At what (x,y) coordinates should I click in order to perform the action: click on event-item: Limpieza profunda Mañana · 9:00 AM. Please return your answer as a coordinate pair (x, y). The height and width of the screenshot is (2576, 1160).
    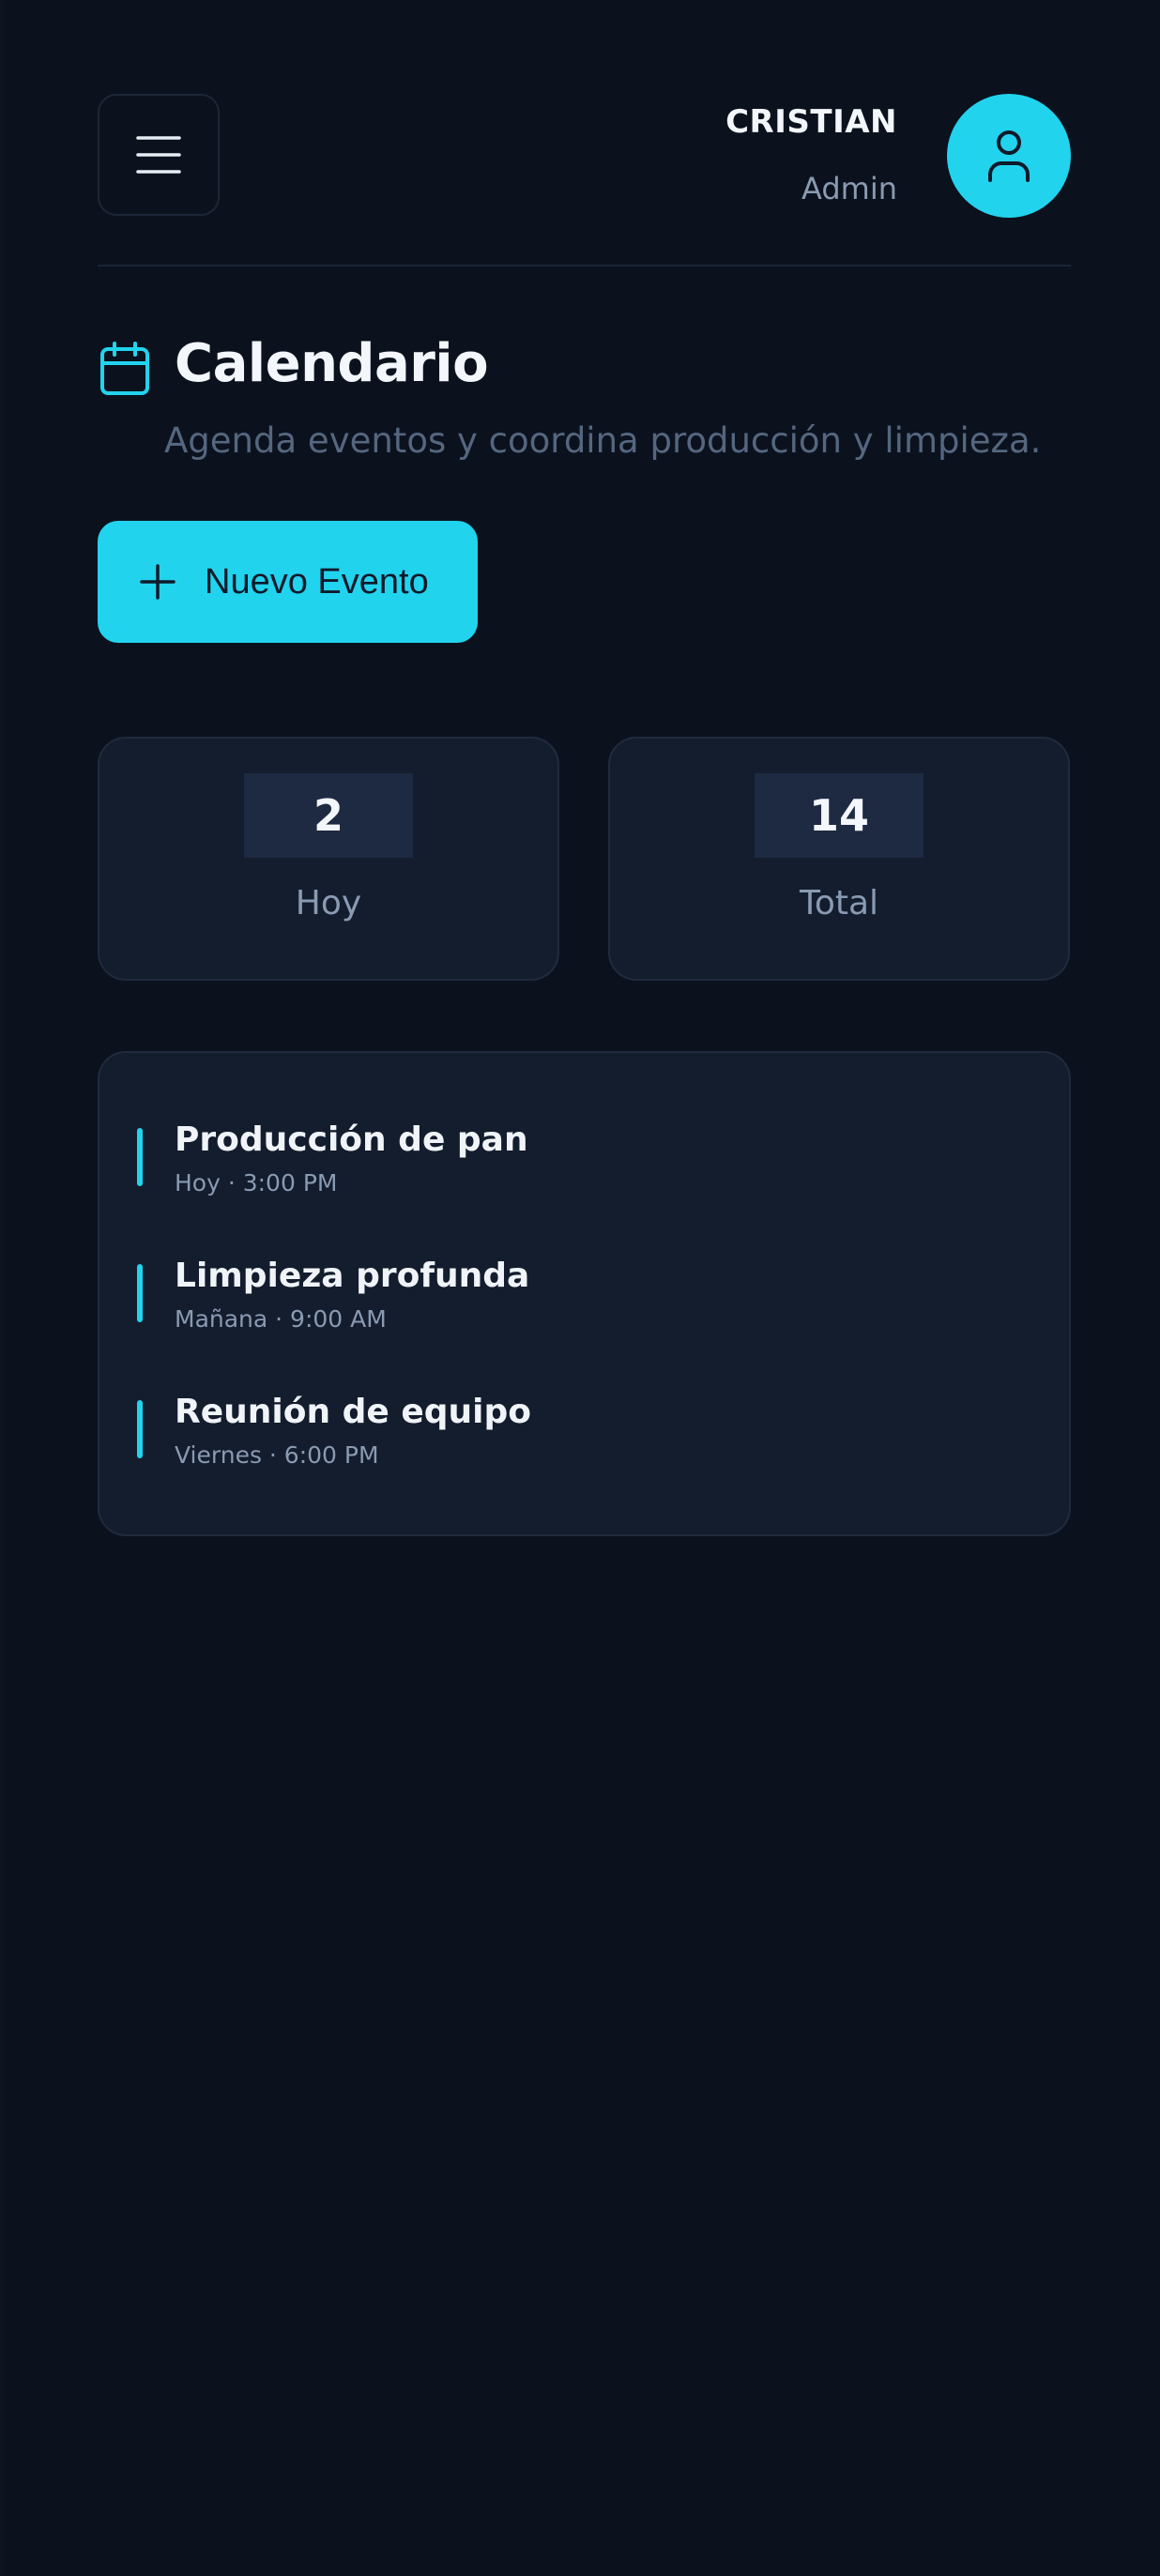
    Looking at the image, I should click on (559, 1303).